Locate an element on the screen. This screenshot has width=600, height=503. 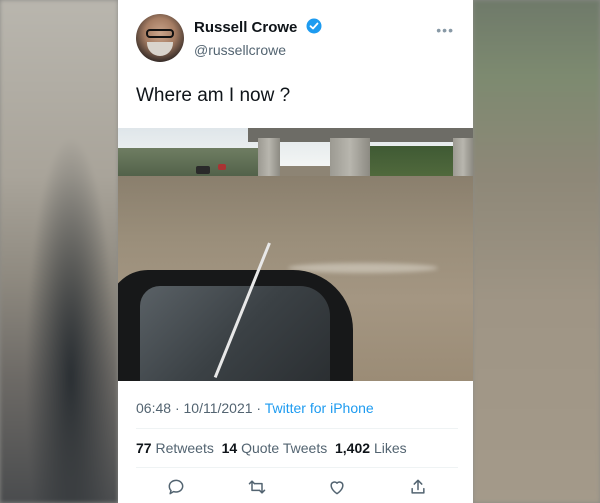
verified-badge-icon is located at coordinates (314, 28).